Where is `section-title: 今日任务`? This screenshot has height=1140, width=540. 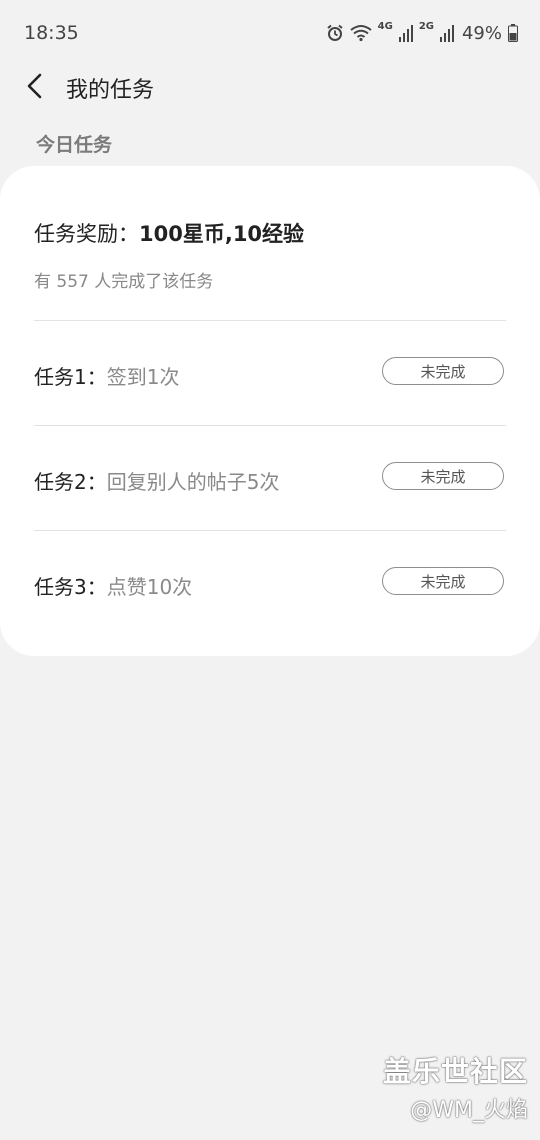
section-title: 今日任务 is located at coordinates (74, 145).